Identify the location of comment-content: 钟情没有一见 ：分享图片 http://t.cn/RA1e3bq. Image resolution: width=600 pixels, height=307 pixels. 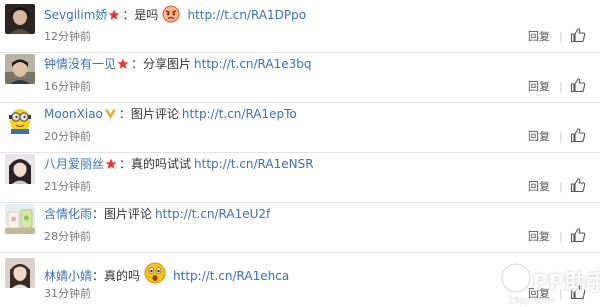
(178, 64).